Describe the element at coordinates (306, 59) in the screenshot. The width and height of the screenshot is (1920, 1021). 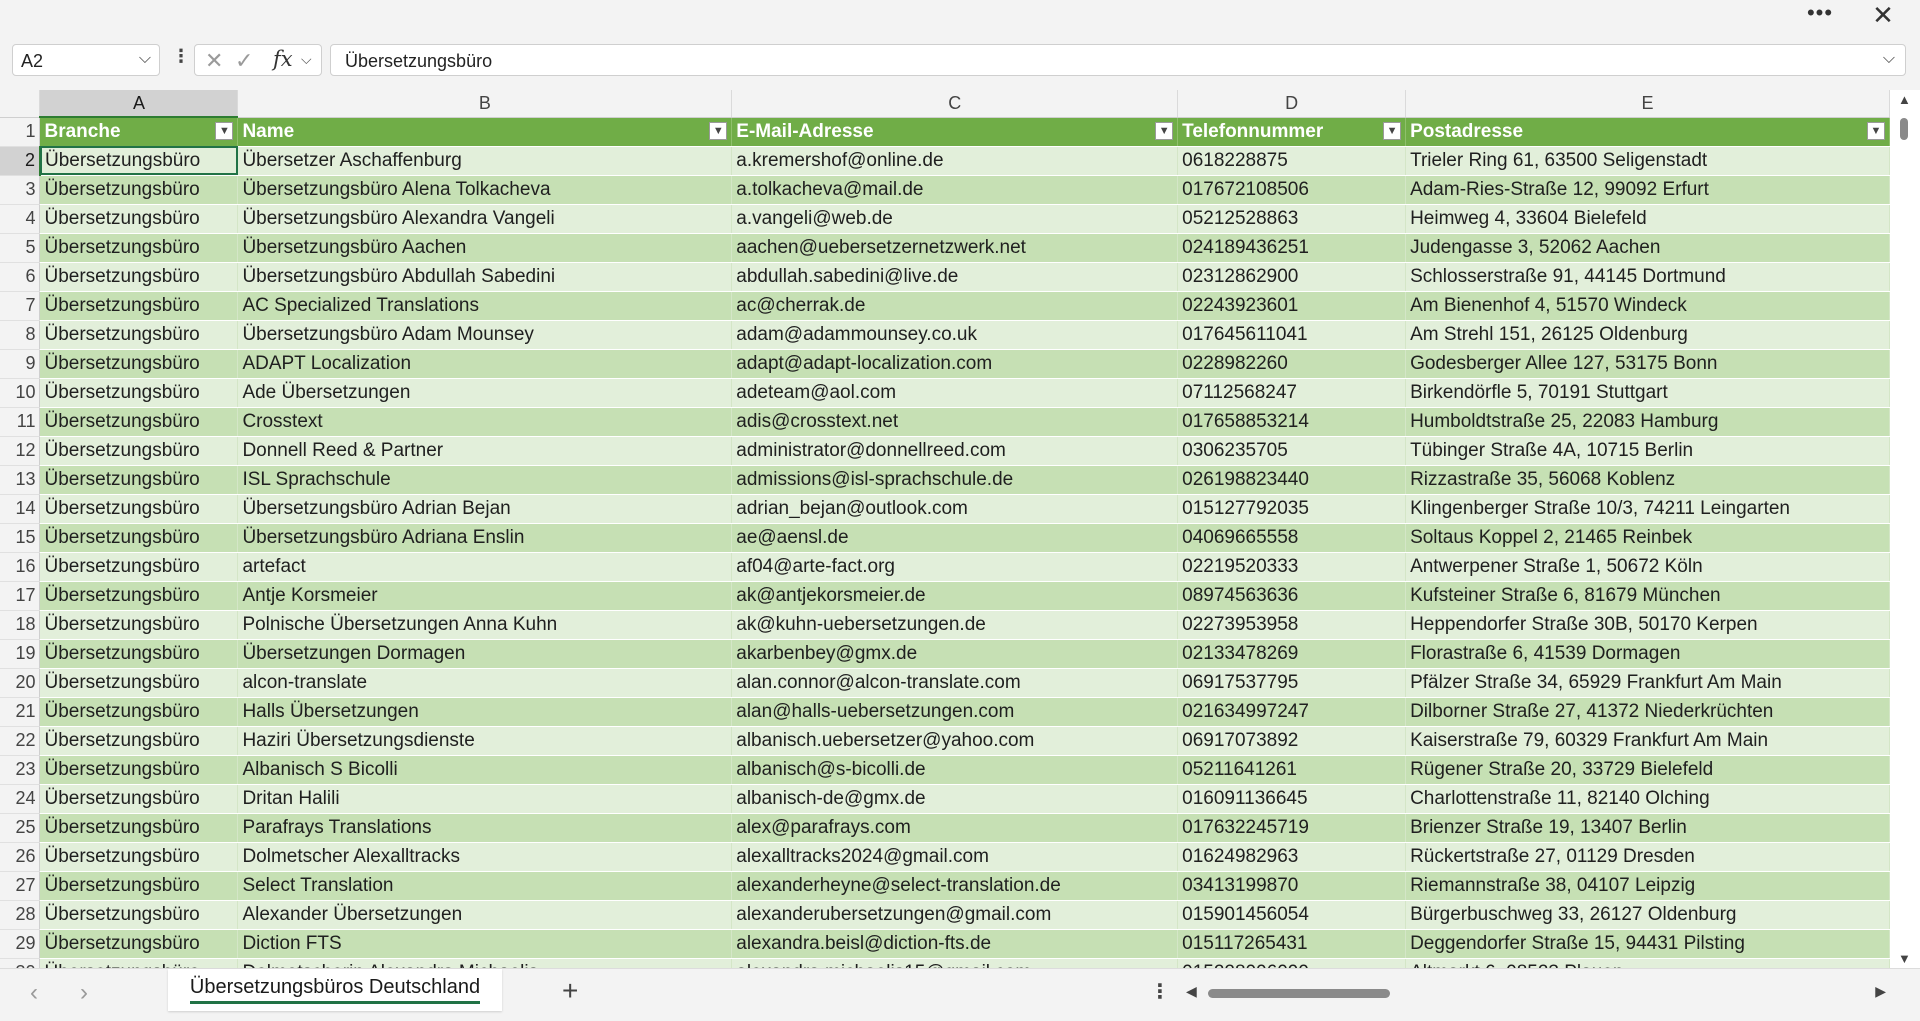
I see `chevron-down-icon: ⌵` at that location.